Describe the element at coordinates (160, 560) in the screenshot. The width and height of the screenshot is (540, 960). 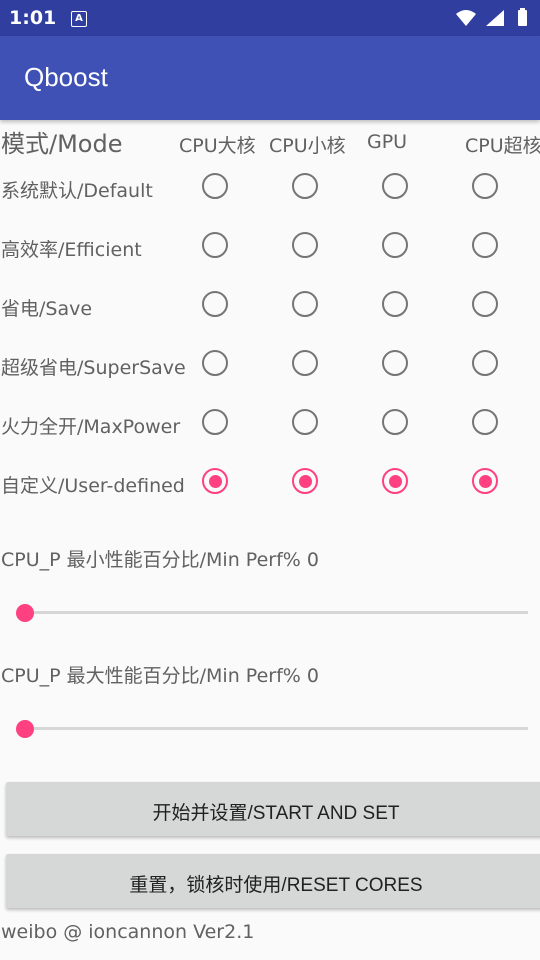
I see `min-perf-label: CPU_P 最小性能百分比/Min Perf% 0` at that location.